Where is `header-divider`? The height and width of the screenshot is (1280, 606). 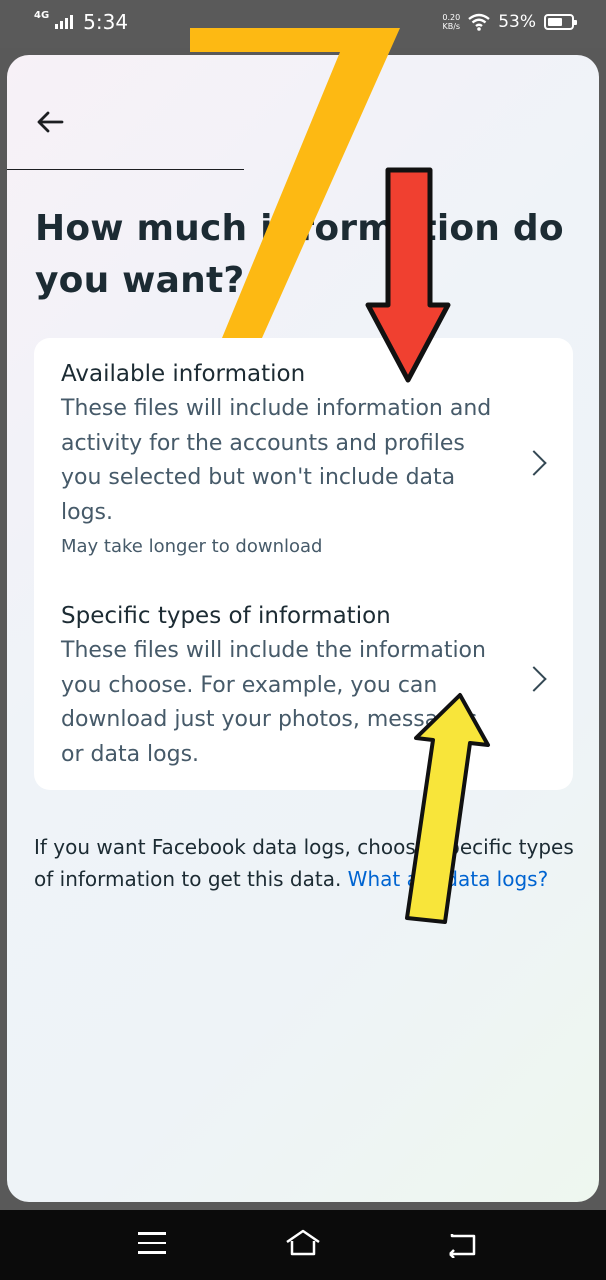 header-divider is located at coordinates (125, 169).